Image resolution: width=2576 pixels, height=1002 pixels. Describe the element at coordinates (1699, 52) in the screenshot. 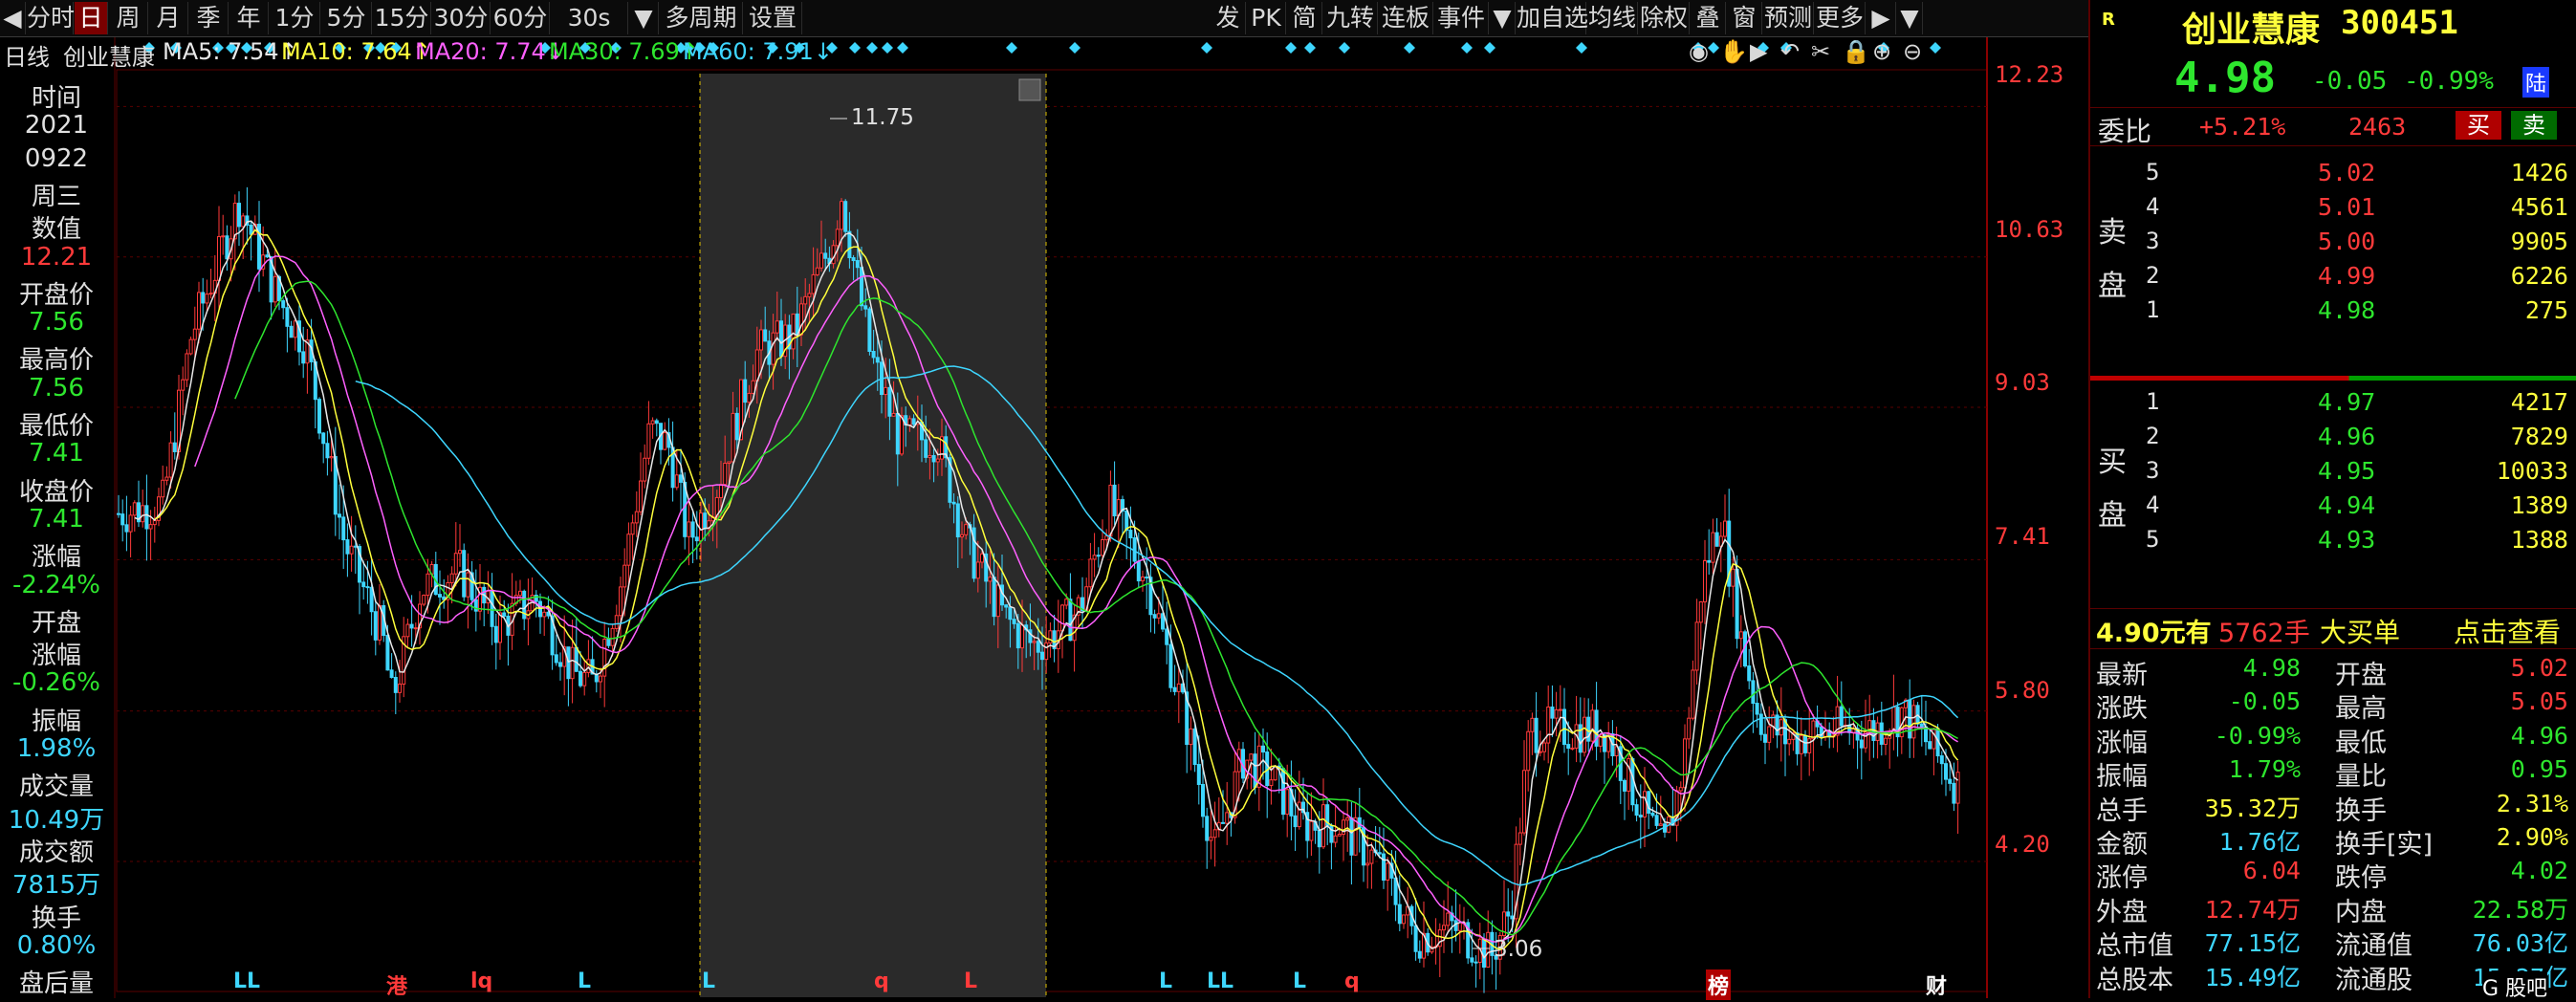

I see `eye-icon: ◉` at that location.